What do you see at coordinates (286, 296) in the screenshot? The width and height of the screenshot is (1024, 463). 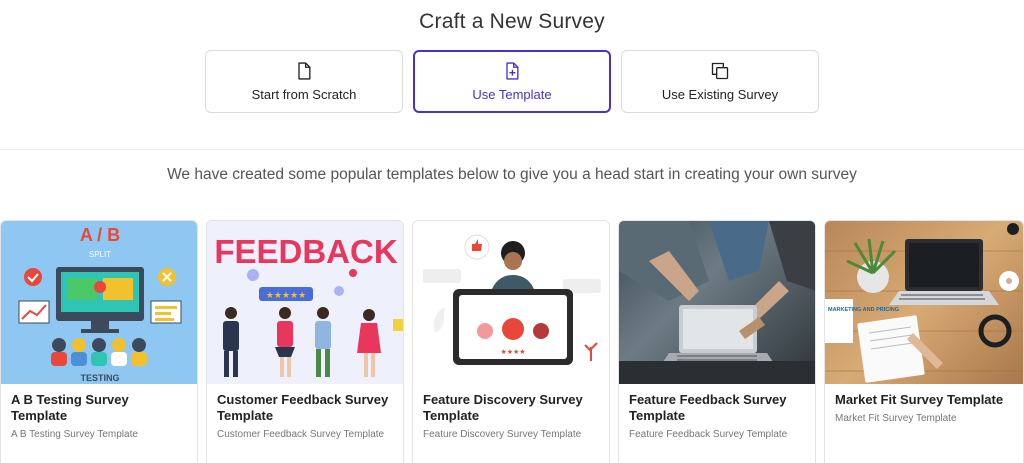 I see `rating-stars: ★★★★★` at bounding box center [286, 296].